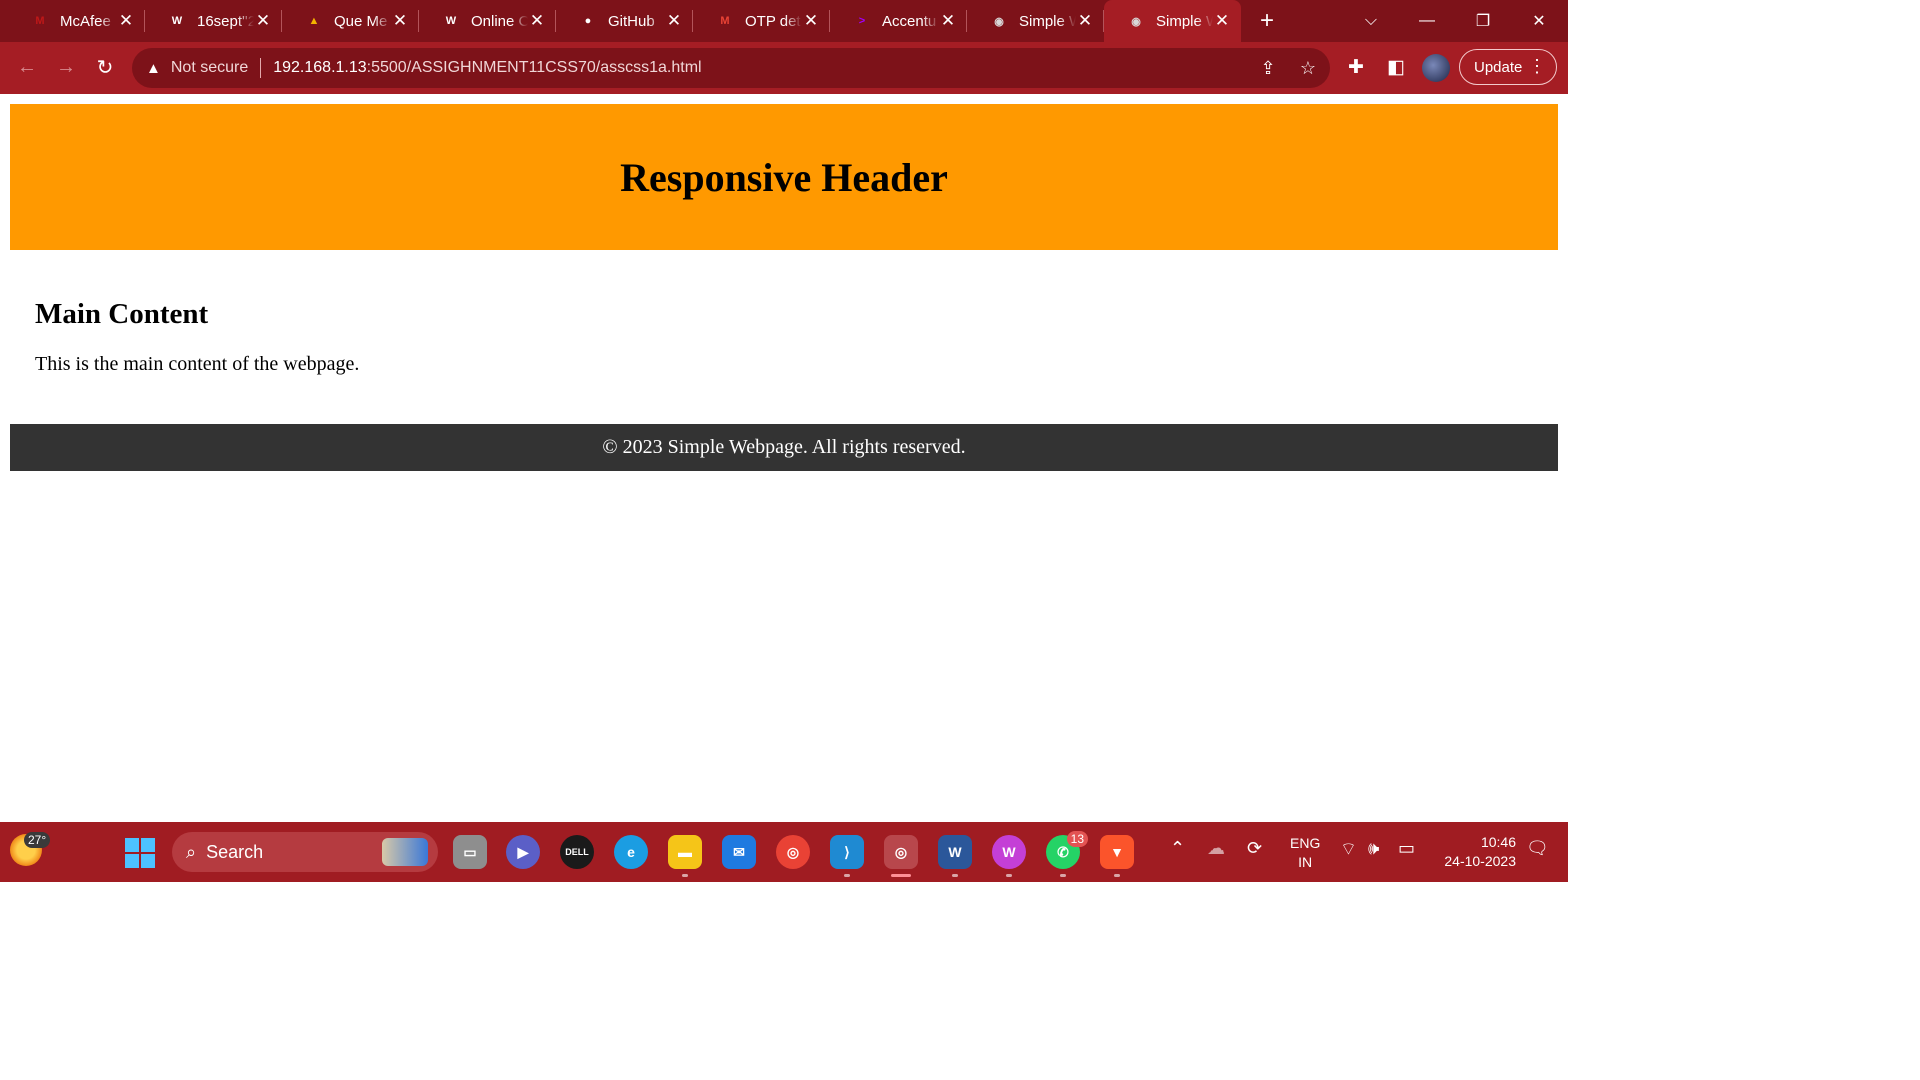  Describe the element at coordinates (1348, 849) in the screenshot. I see `wifi-icon: ⌔` at that location.